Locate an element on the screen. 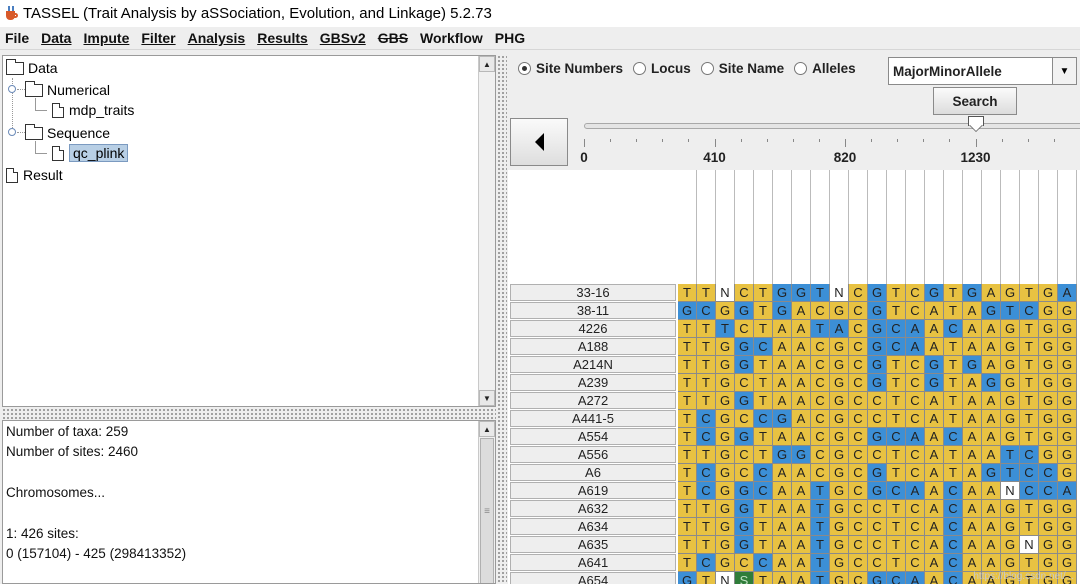  tree-node-sequence: Sequence is located at coordinates (67, 133).